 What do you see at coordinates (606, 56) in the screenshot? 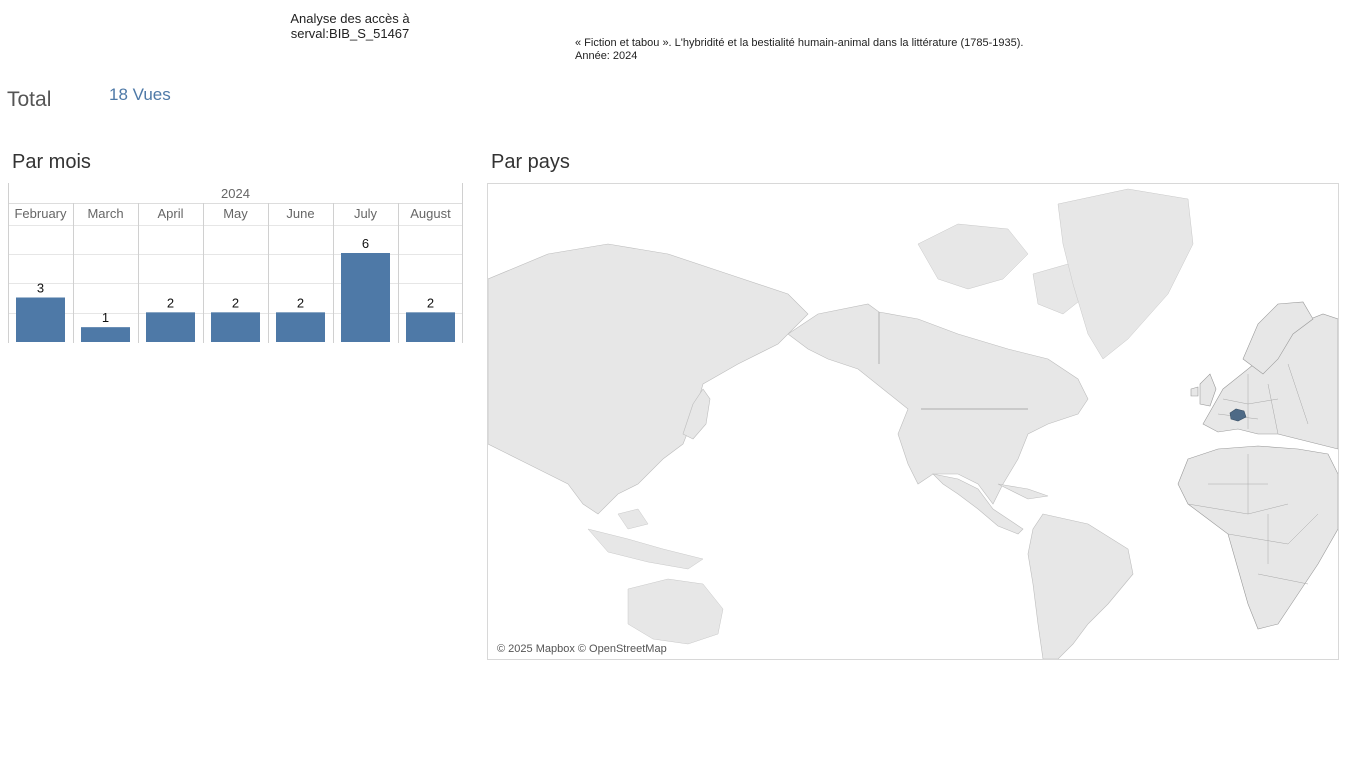
I see `document-year: Année: 2024` at bounding box center [606, 56].